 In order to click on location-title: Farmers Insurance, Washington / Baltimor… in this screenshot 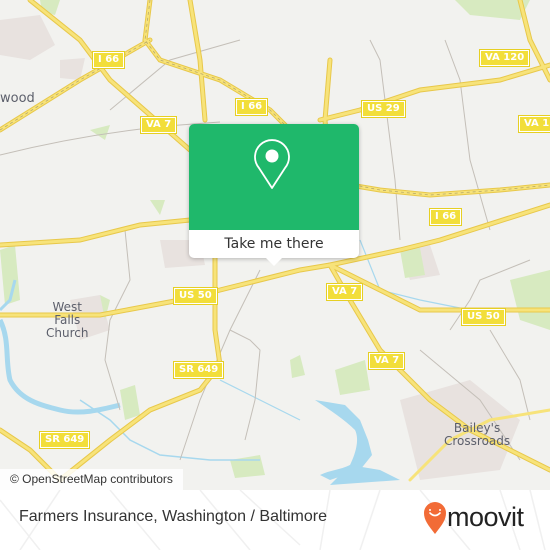, I will do `click(173, 516)`.